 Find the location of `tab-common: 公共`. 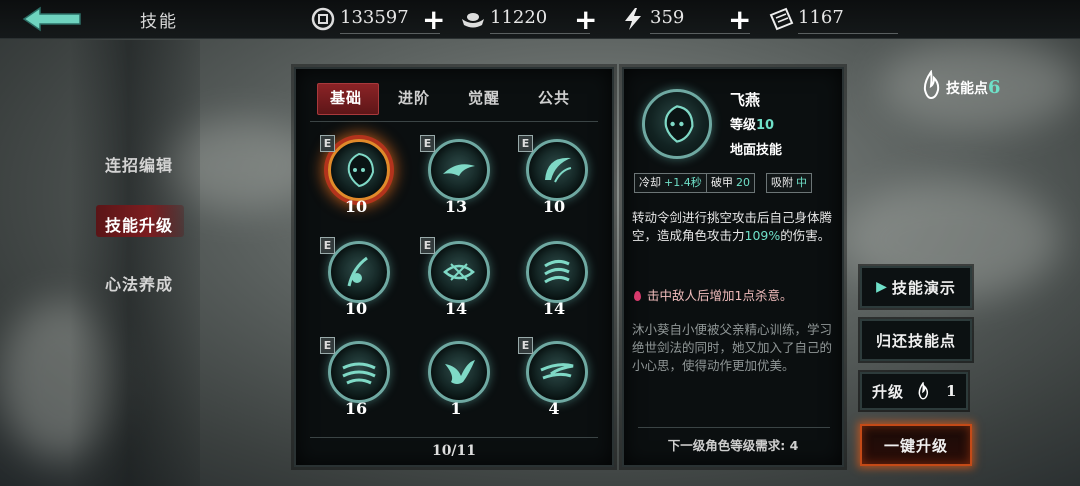

tab-common: 公共 is located at coordinates (554, 97).